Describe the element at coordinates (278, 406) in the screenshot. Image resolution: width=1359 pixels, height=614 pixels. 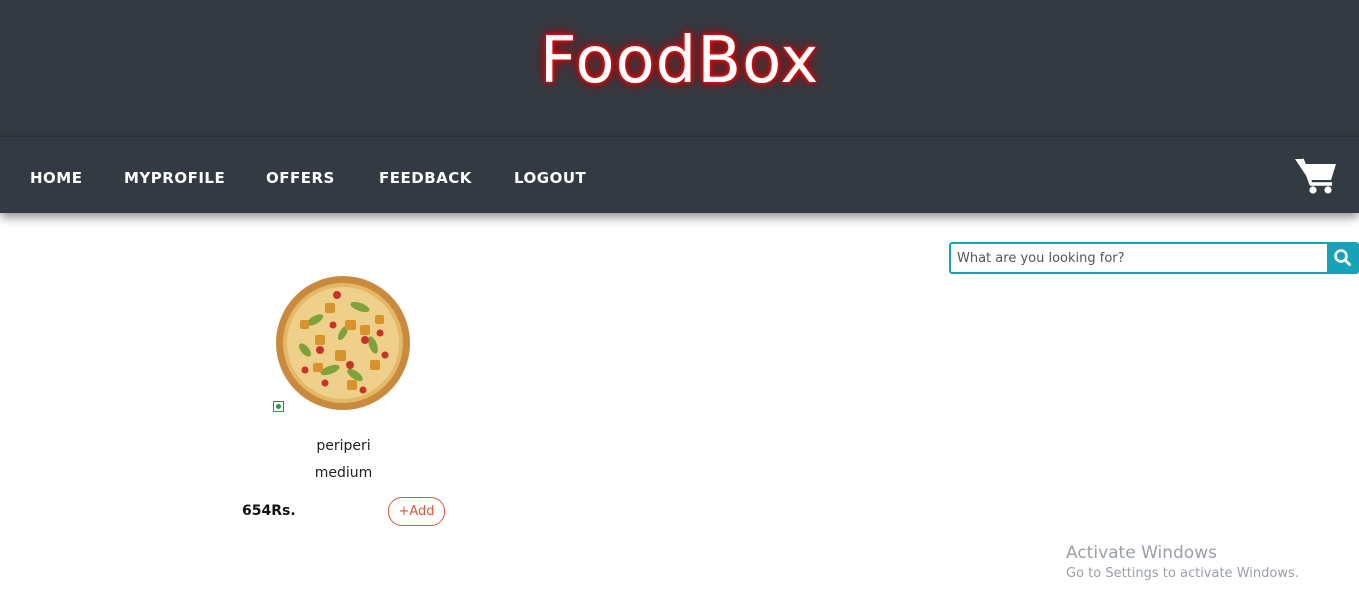
I see `veg-indicator-icon` at that location.